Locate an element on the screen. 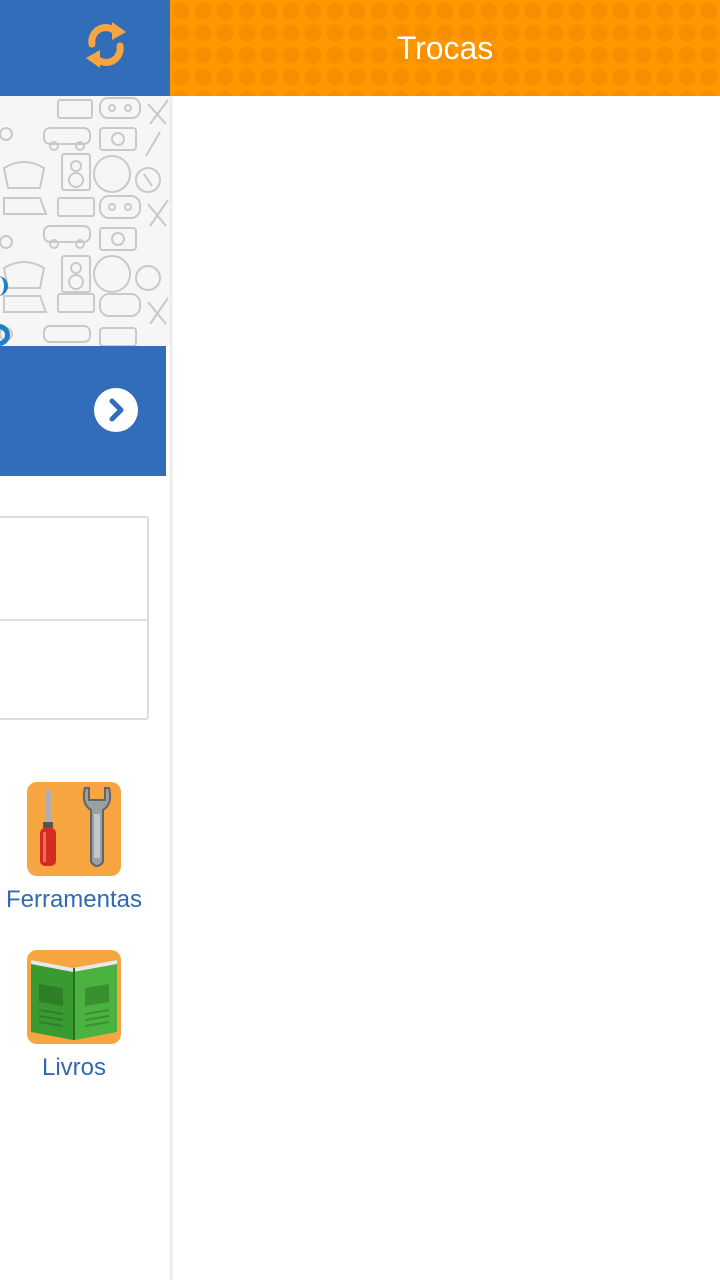 Image resolution: width=720 pixels, height=1280 pixels. tools-icon is located at coordinates (74, 829).